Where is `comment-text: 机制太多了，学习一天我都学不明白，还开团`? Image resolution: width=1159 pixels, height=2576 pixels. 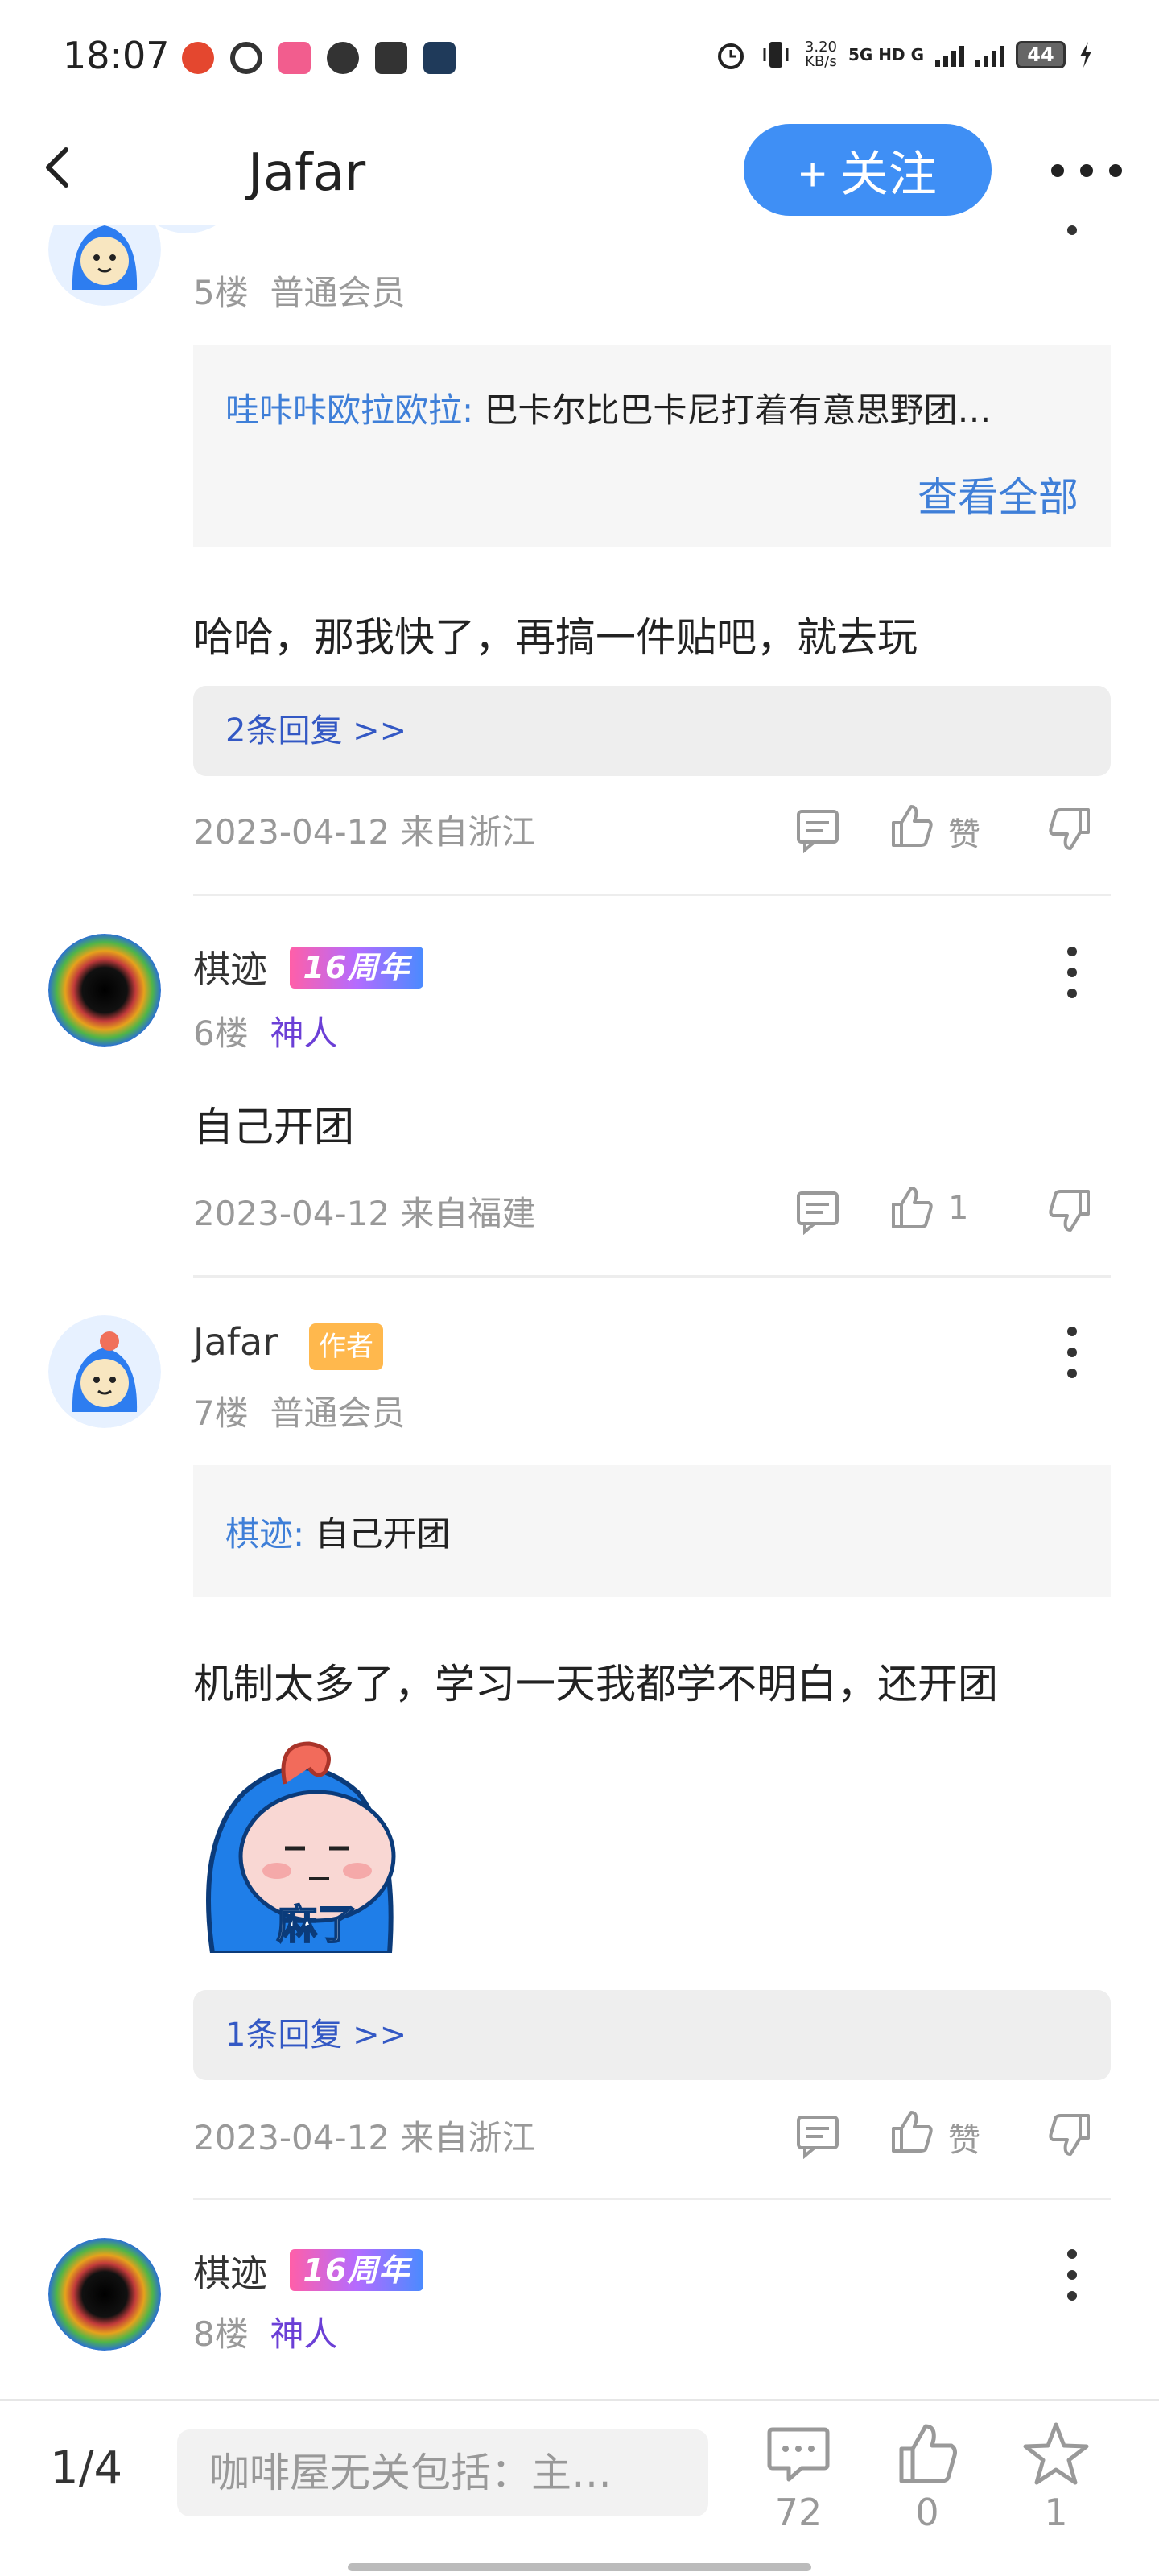 comment-text: 机制太多了，学习一天我都学不明白，还开团 is located at coordinates (595, 1684).